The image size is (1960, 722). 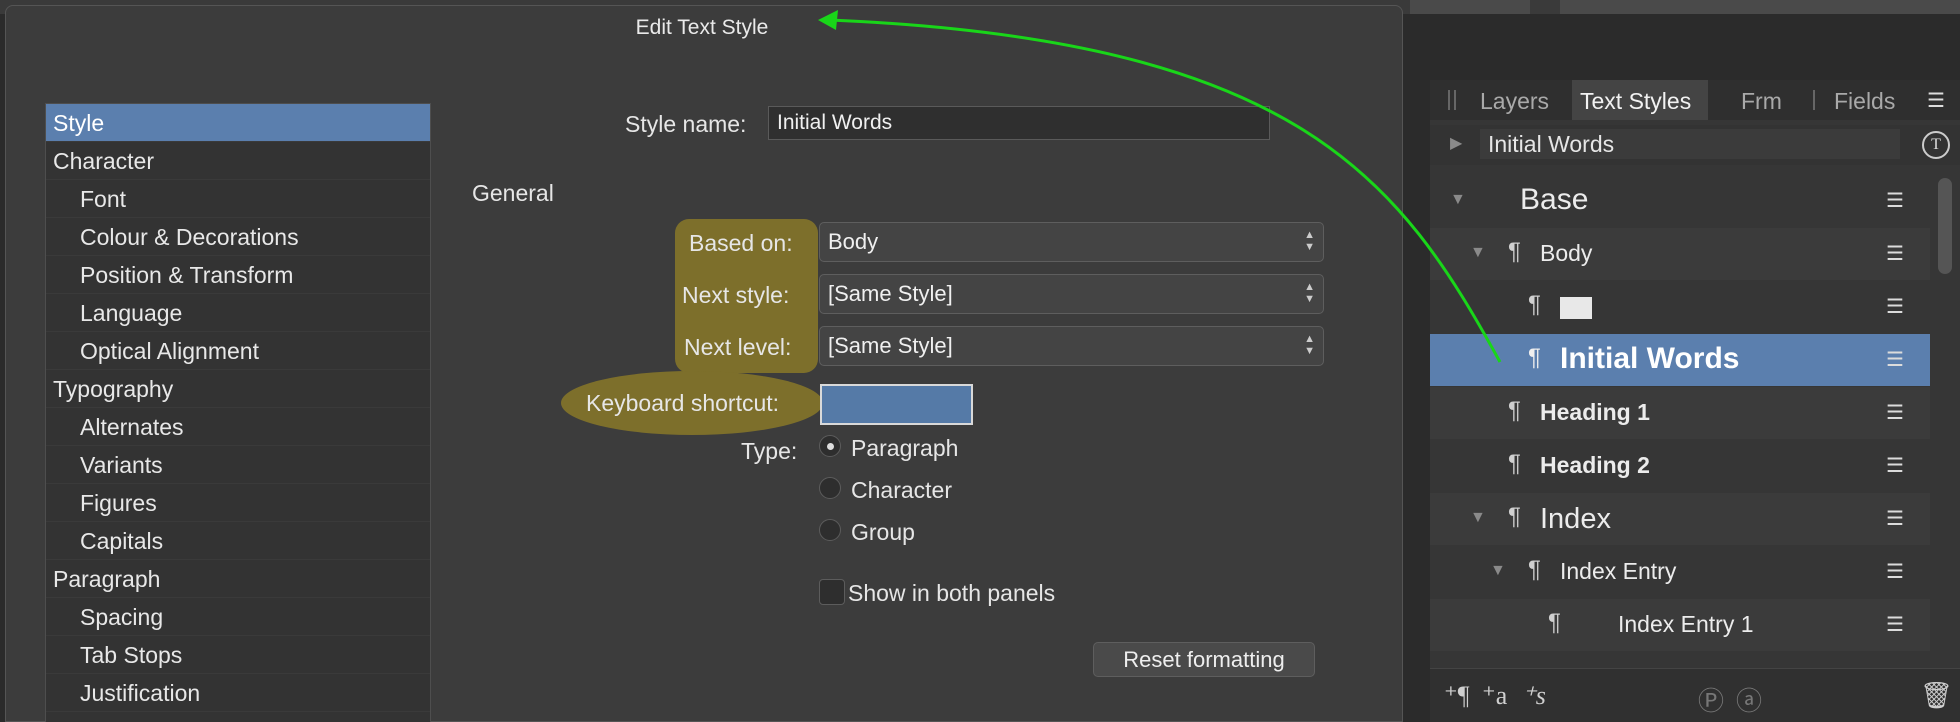 What do you see at coordinates (238, 313) in the screenshot?
I see `category-language: Language` at bounding box center [238, 313].